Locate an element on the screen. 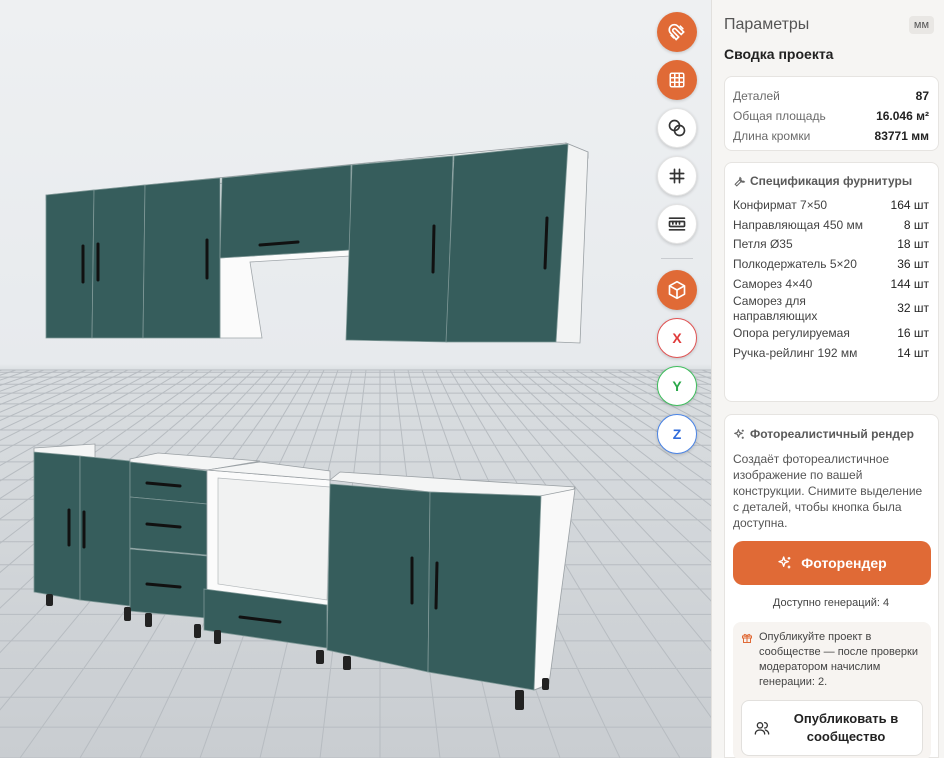 The width and height of the screenshot is (944, 758). cube-view-button is located at coordinates (677, 290).